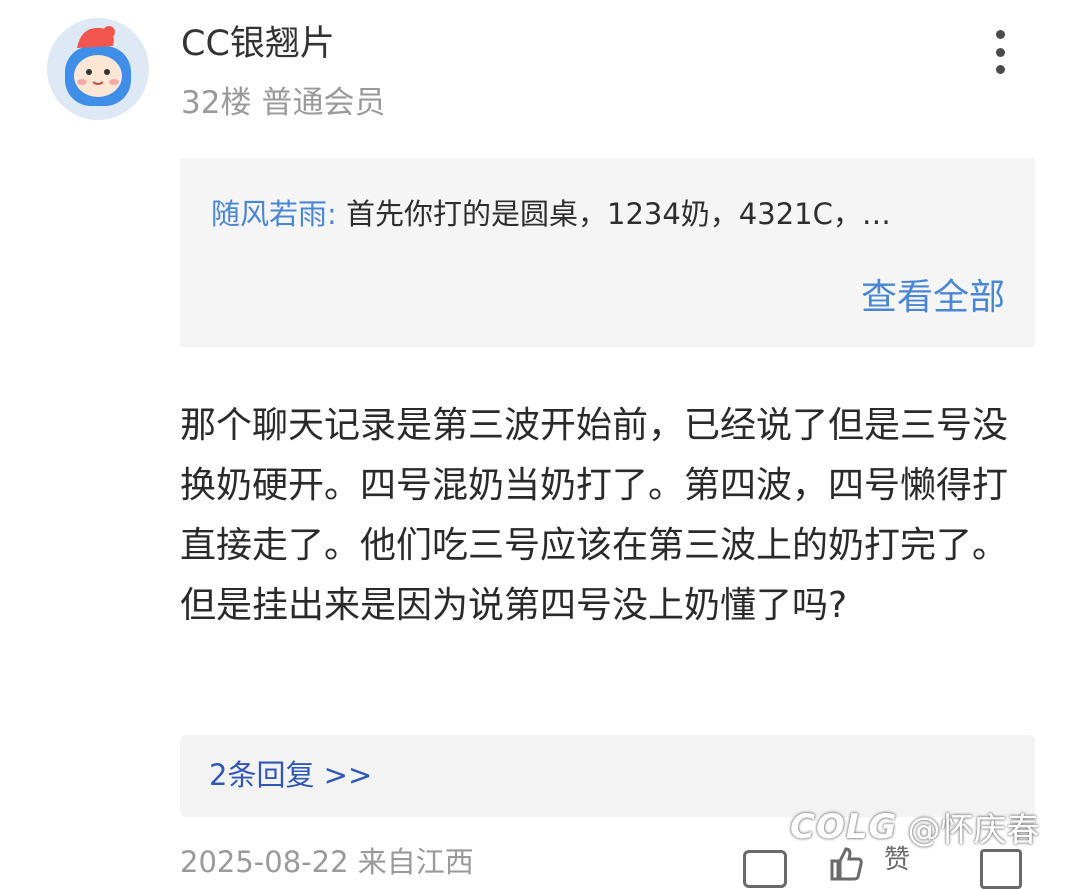  I want to click on watermark-handle: @怀庆春, so click(973, 829).